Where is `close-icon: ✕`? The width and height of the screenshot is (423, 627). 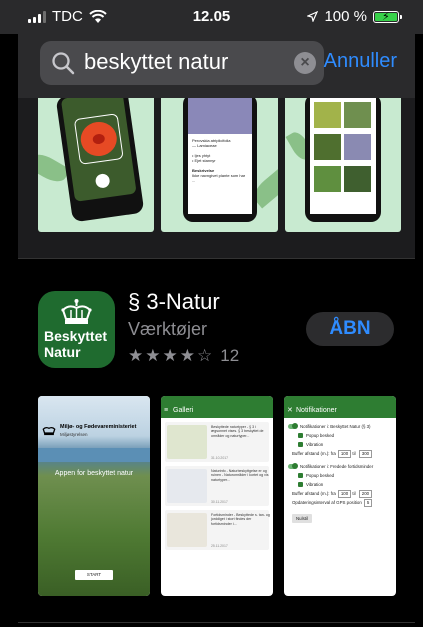 close-icon: ✕ is located at coordinates (290, 410).